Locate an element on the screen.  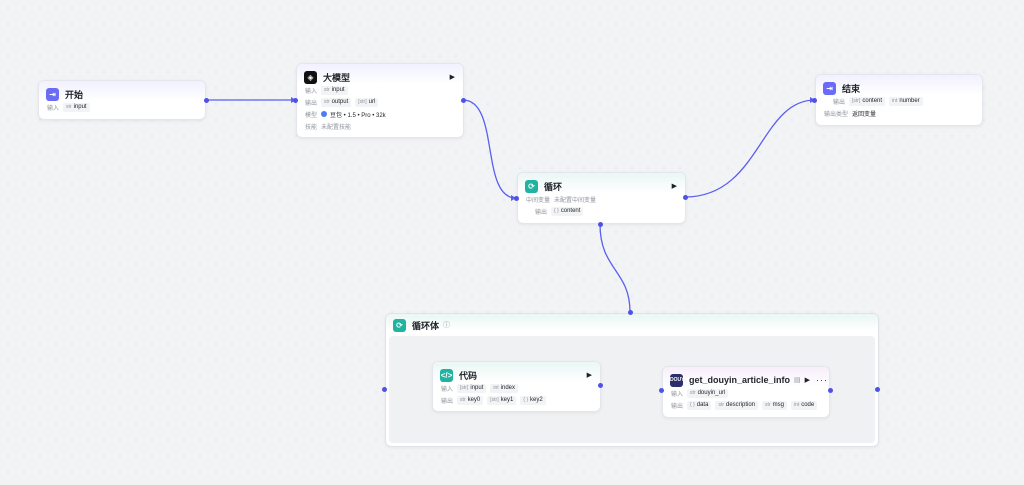
plugin-input-port is located at coordinates (661, 390).